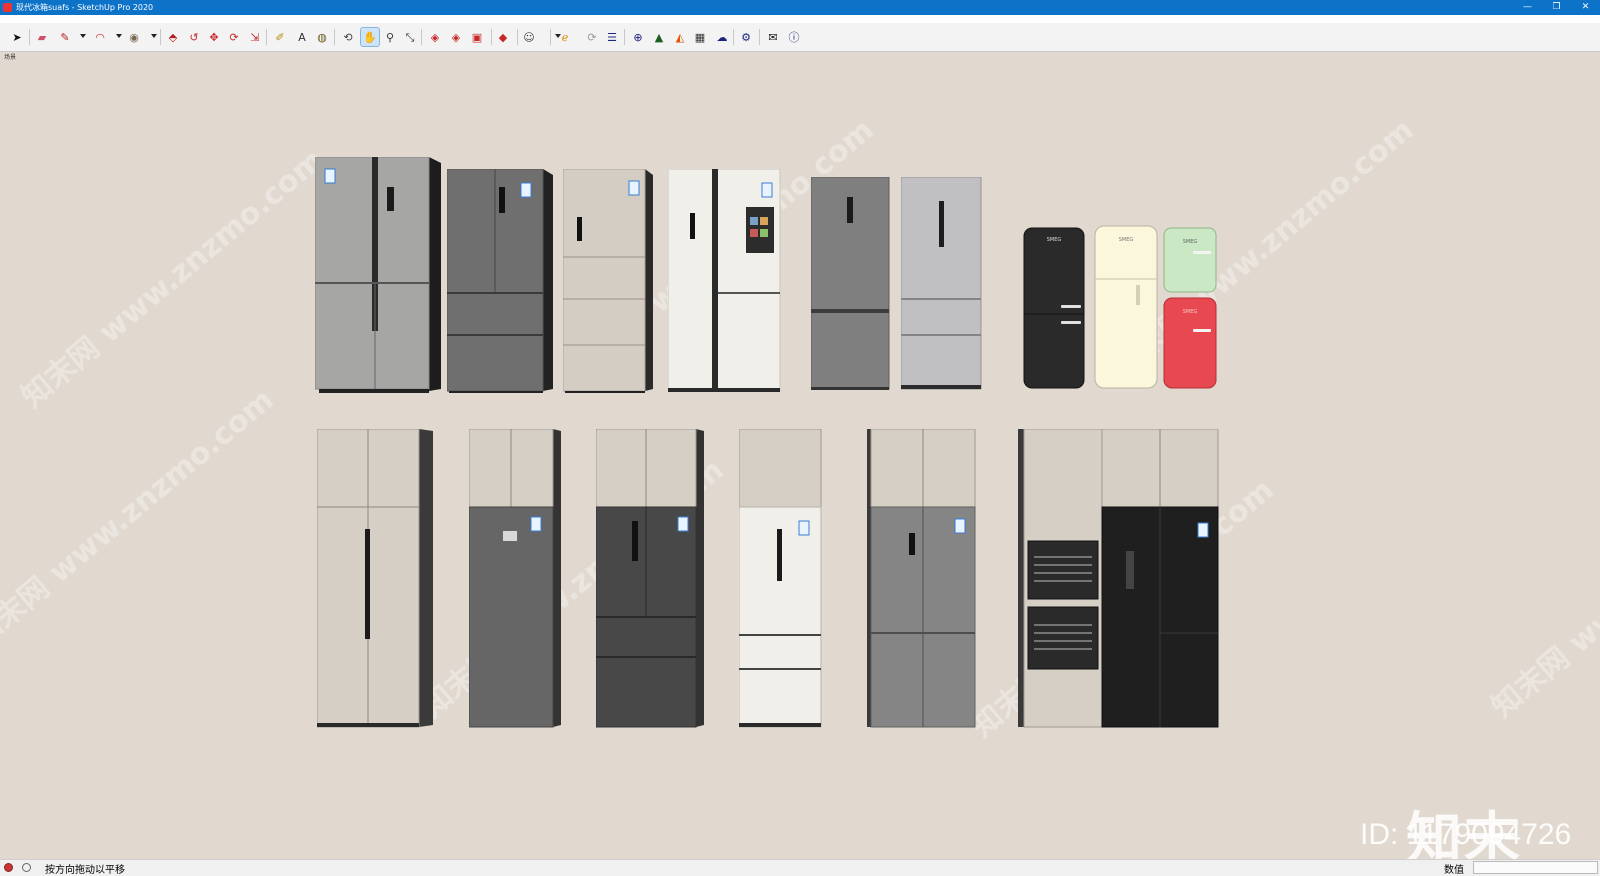 This screenshot has height=876, width=1600. What do you see at coordinates (194, 37) in the screenshot?
I see `follow-me-tool-button: ↺` at bounding box center [194, 37].